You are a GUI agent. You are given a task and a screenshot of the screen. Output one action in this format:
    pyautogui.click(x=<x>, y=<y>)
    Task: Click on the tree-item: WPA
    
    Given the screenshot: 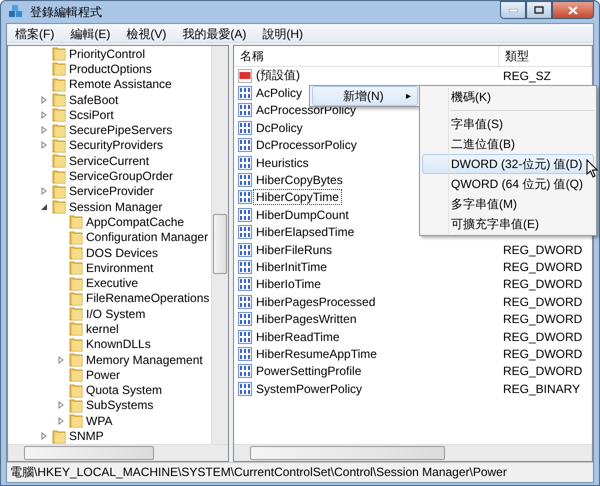 What is the action you would take?
    pyautogui.click(x=99, y=421)
    